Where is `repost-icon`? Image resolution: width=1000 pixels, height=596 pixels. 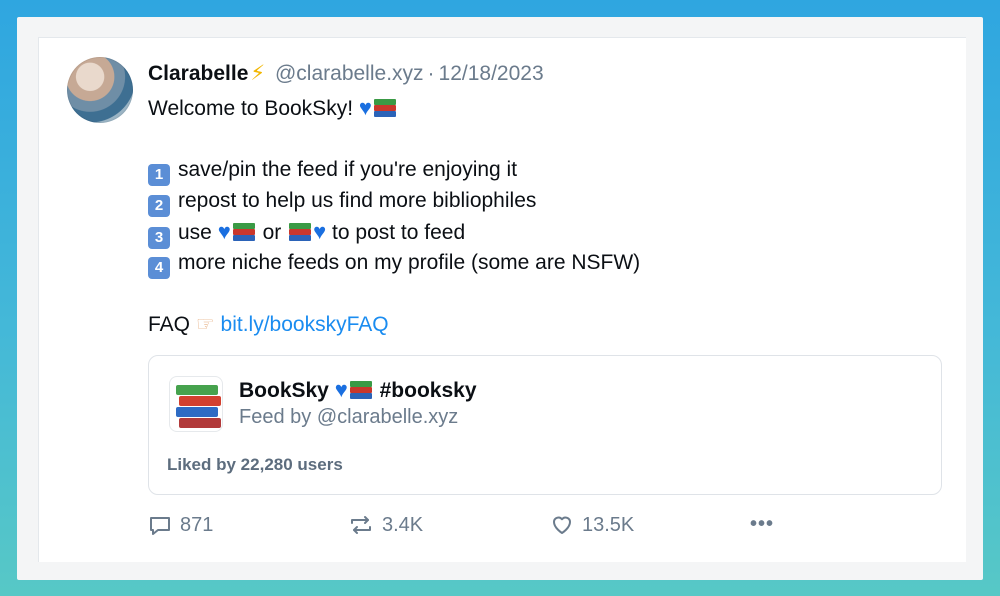 repost-icon is located at coordinates (361, 525).